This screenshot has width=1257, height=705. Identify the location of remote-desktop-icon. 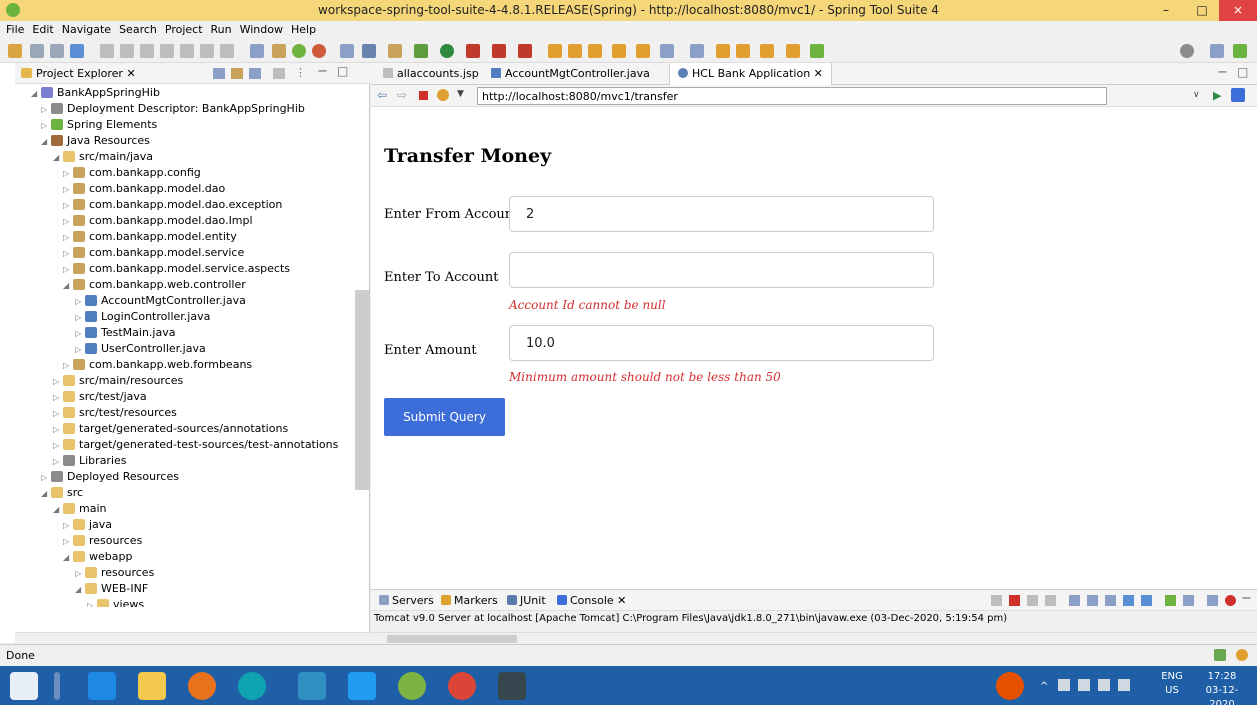
(312, 686).